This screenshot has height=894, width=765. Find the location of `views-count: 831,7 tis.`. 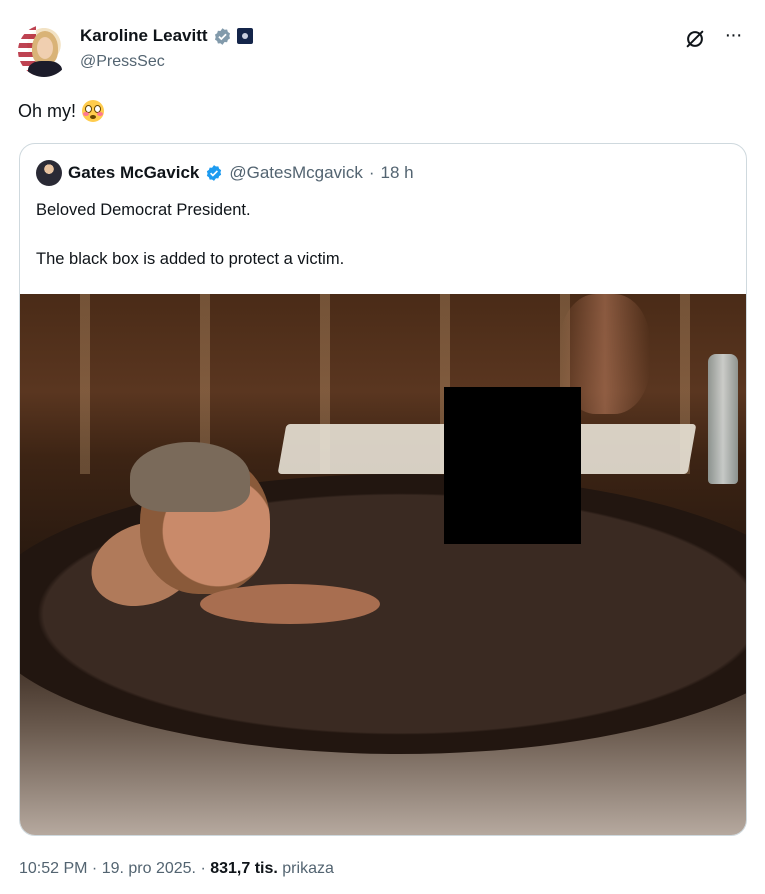

views-count: 831,7 tis. is located at coordinates (244, 868).